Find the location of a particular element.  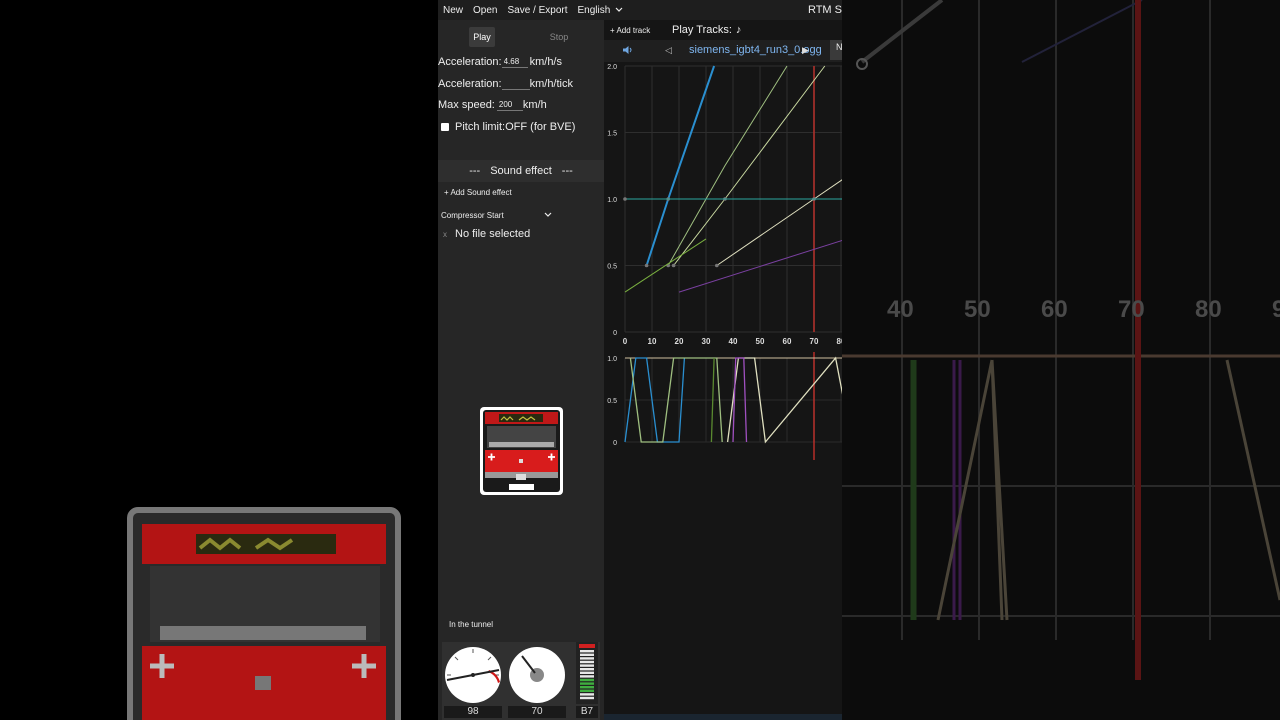

header-dashes-right: --- is located at coordinates (567, 171).